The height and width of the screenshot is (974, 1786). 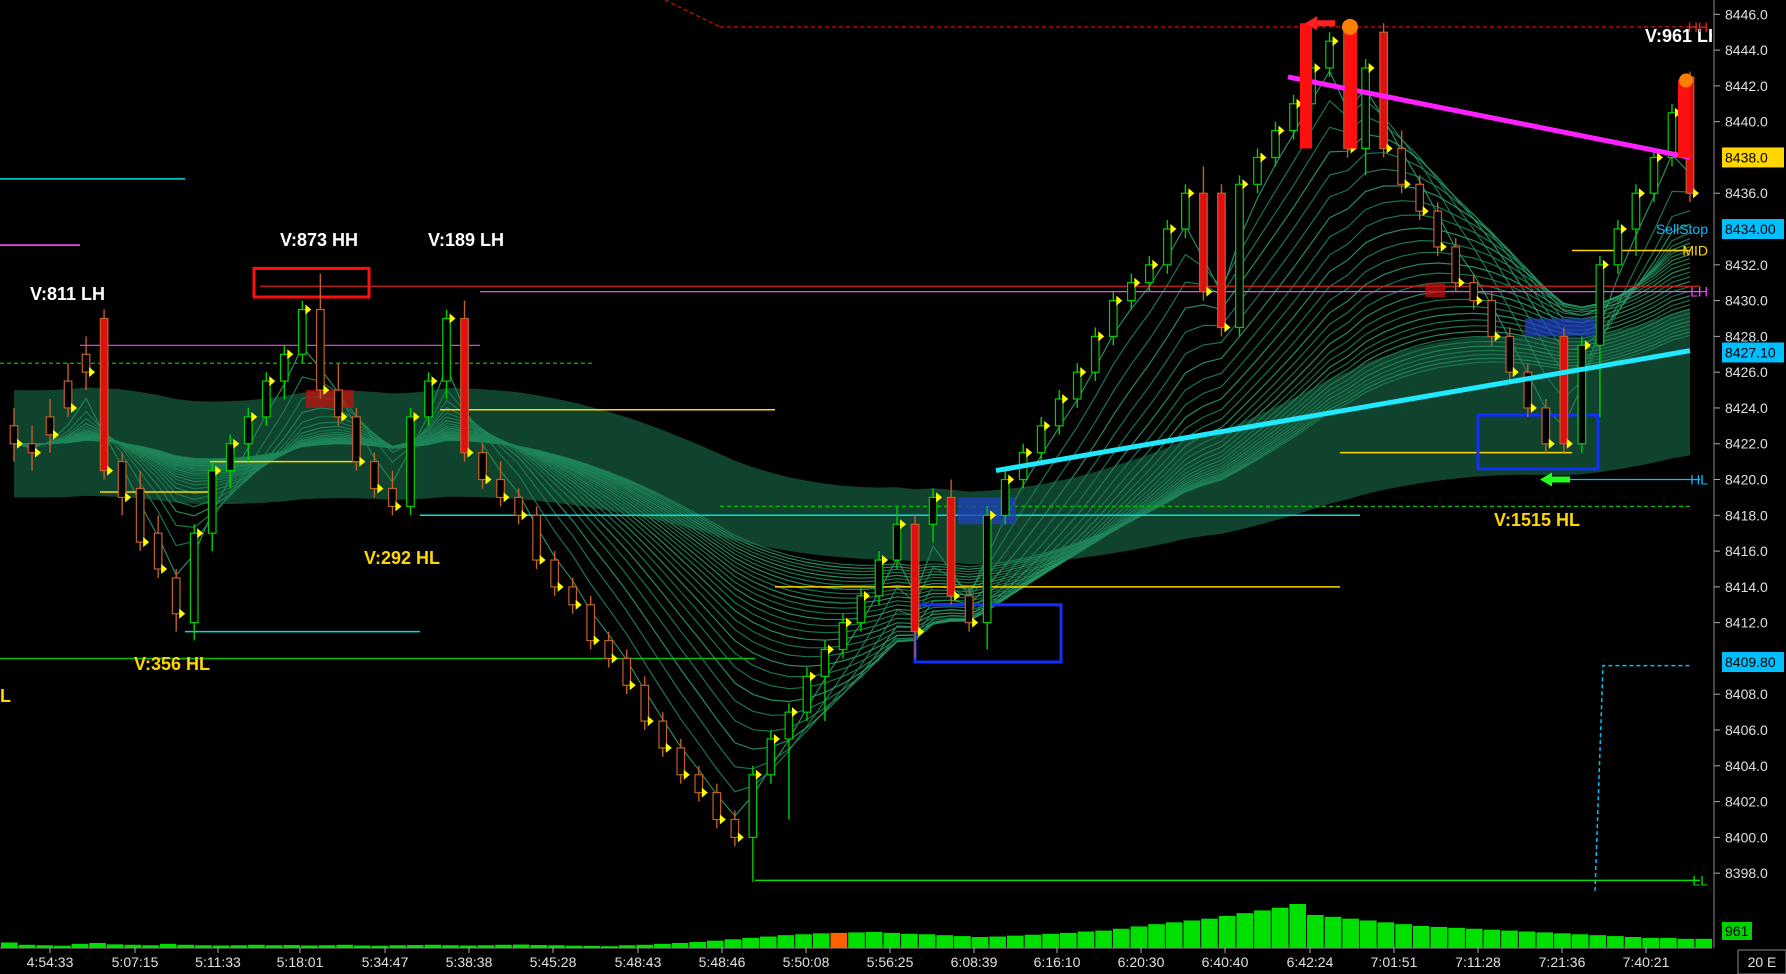 I want to click on x-tick-label: 6:40:40, so click(x=1225, y=962).